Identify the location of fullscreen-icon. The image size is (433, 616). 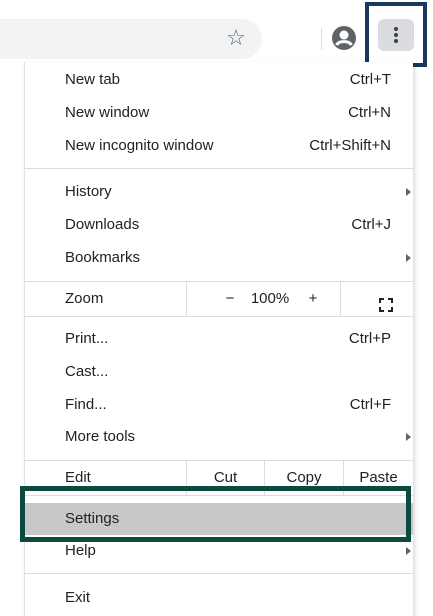
(386, 301).